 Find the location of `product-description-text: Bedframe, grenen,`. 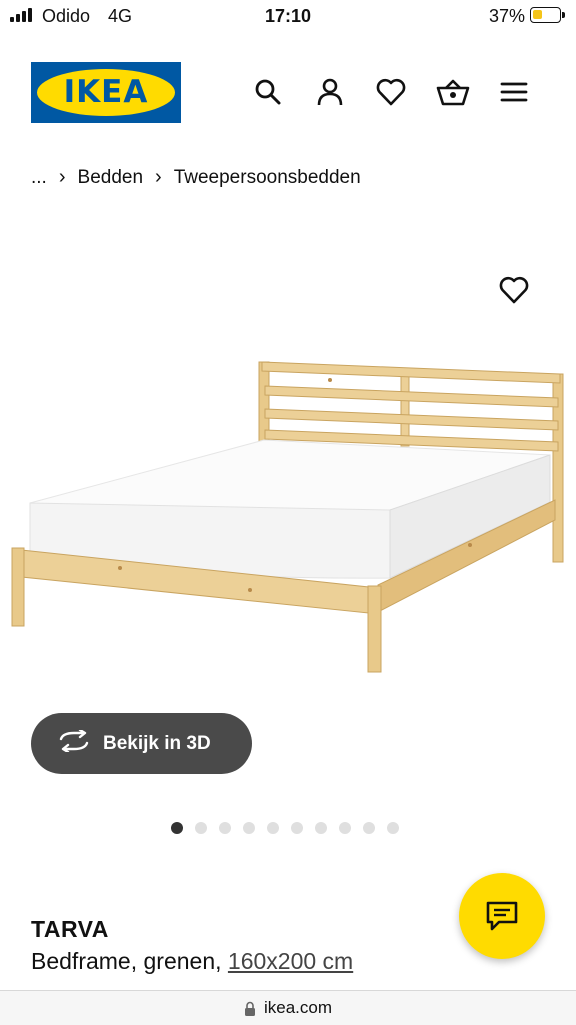

product-description-text: Bedframe, grenen, is located at coordinates (129, 961).